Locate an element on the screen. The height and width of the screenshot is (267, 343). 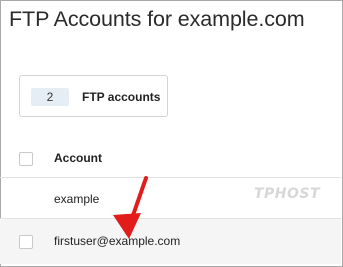
row-checkbox is located at coordinates (26, 242).